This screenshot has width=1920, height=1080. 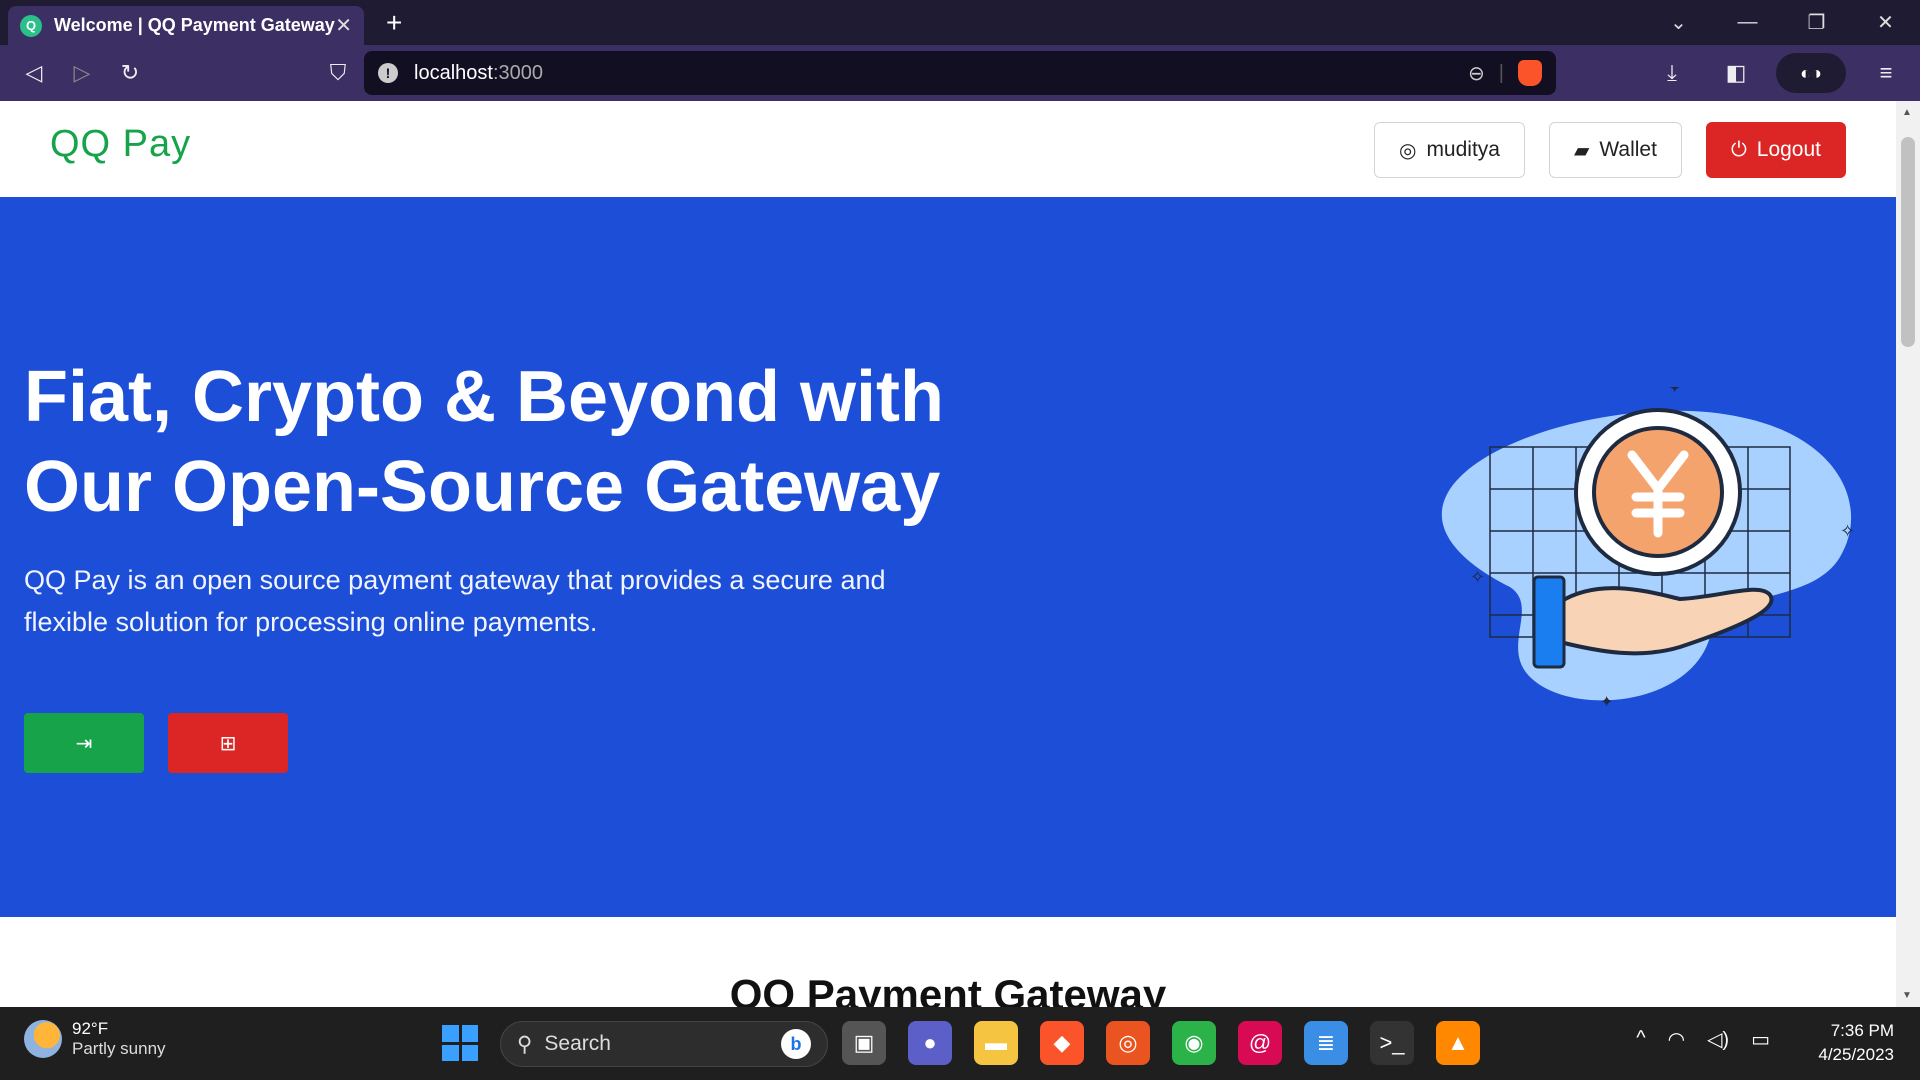 I want to click on zoom-icon: ⊖, so click(x=1476, y=73).